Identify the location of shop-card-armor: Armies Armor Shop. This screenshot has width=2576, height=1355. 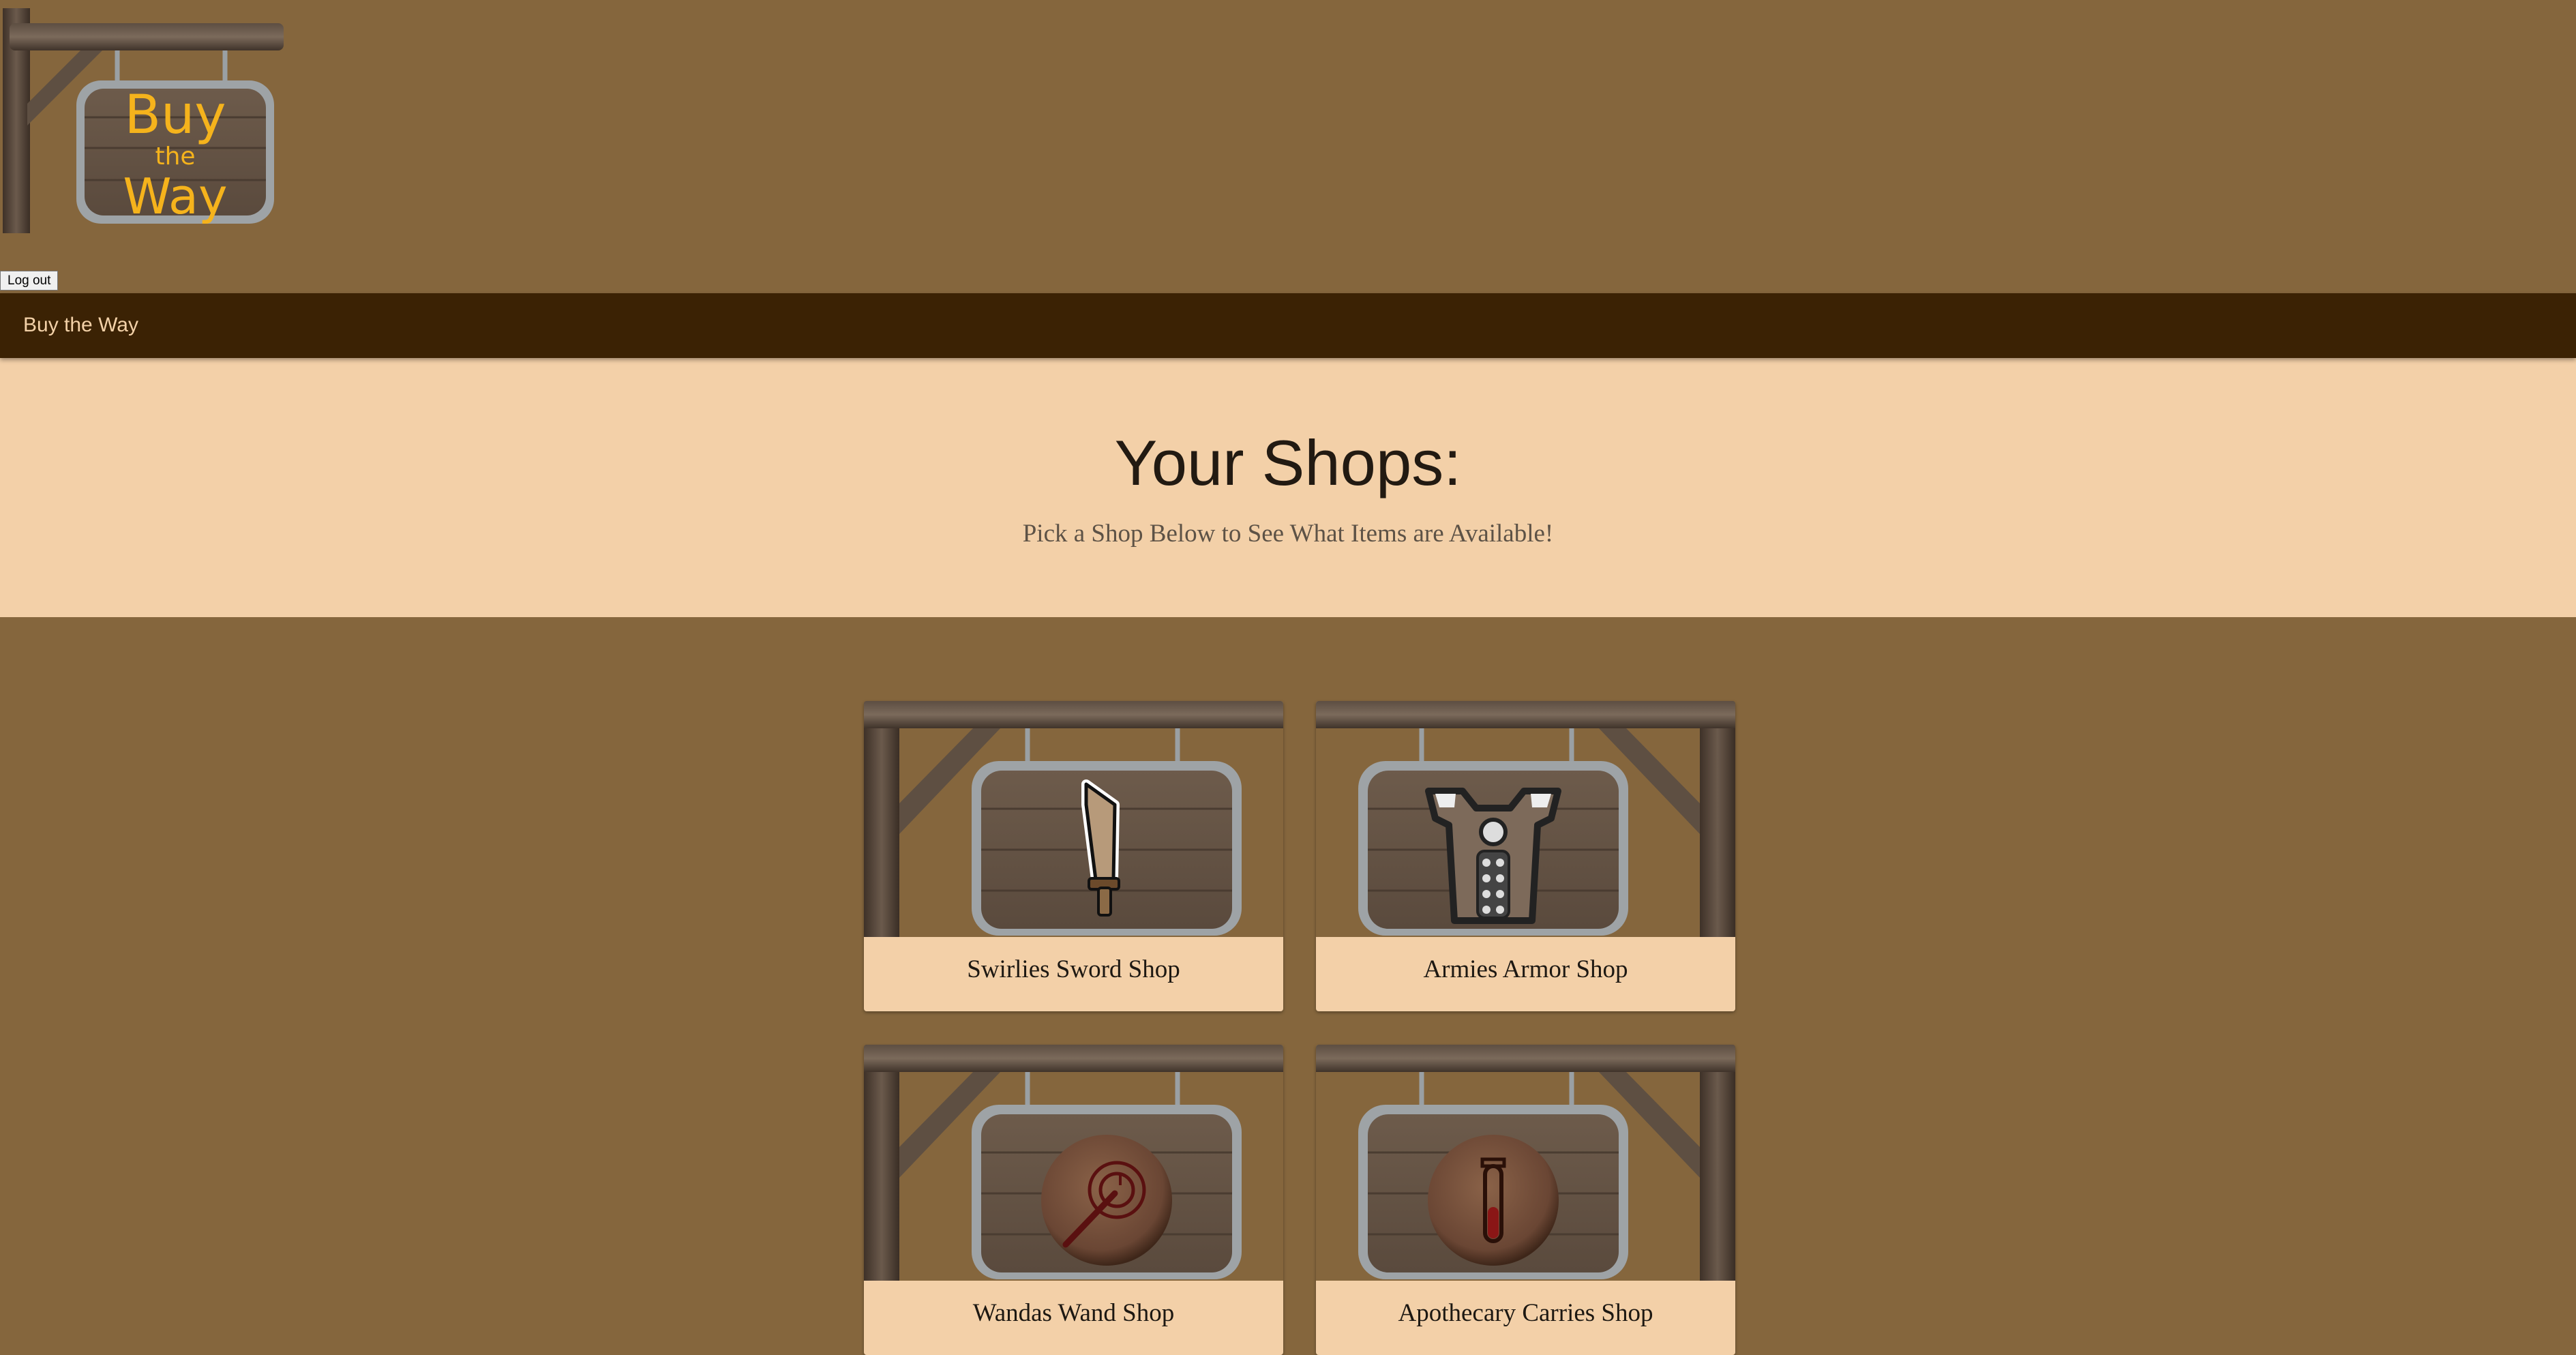
(1525, 856).